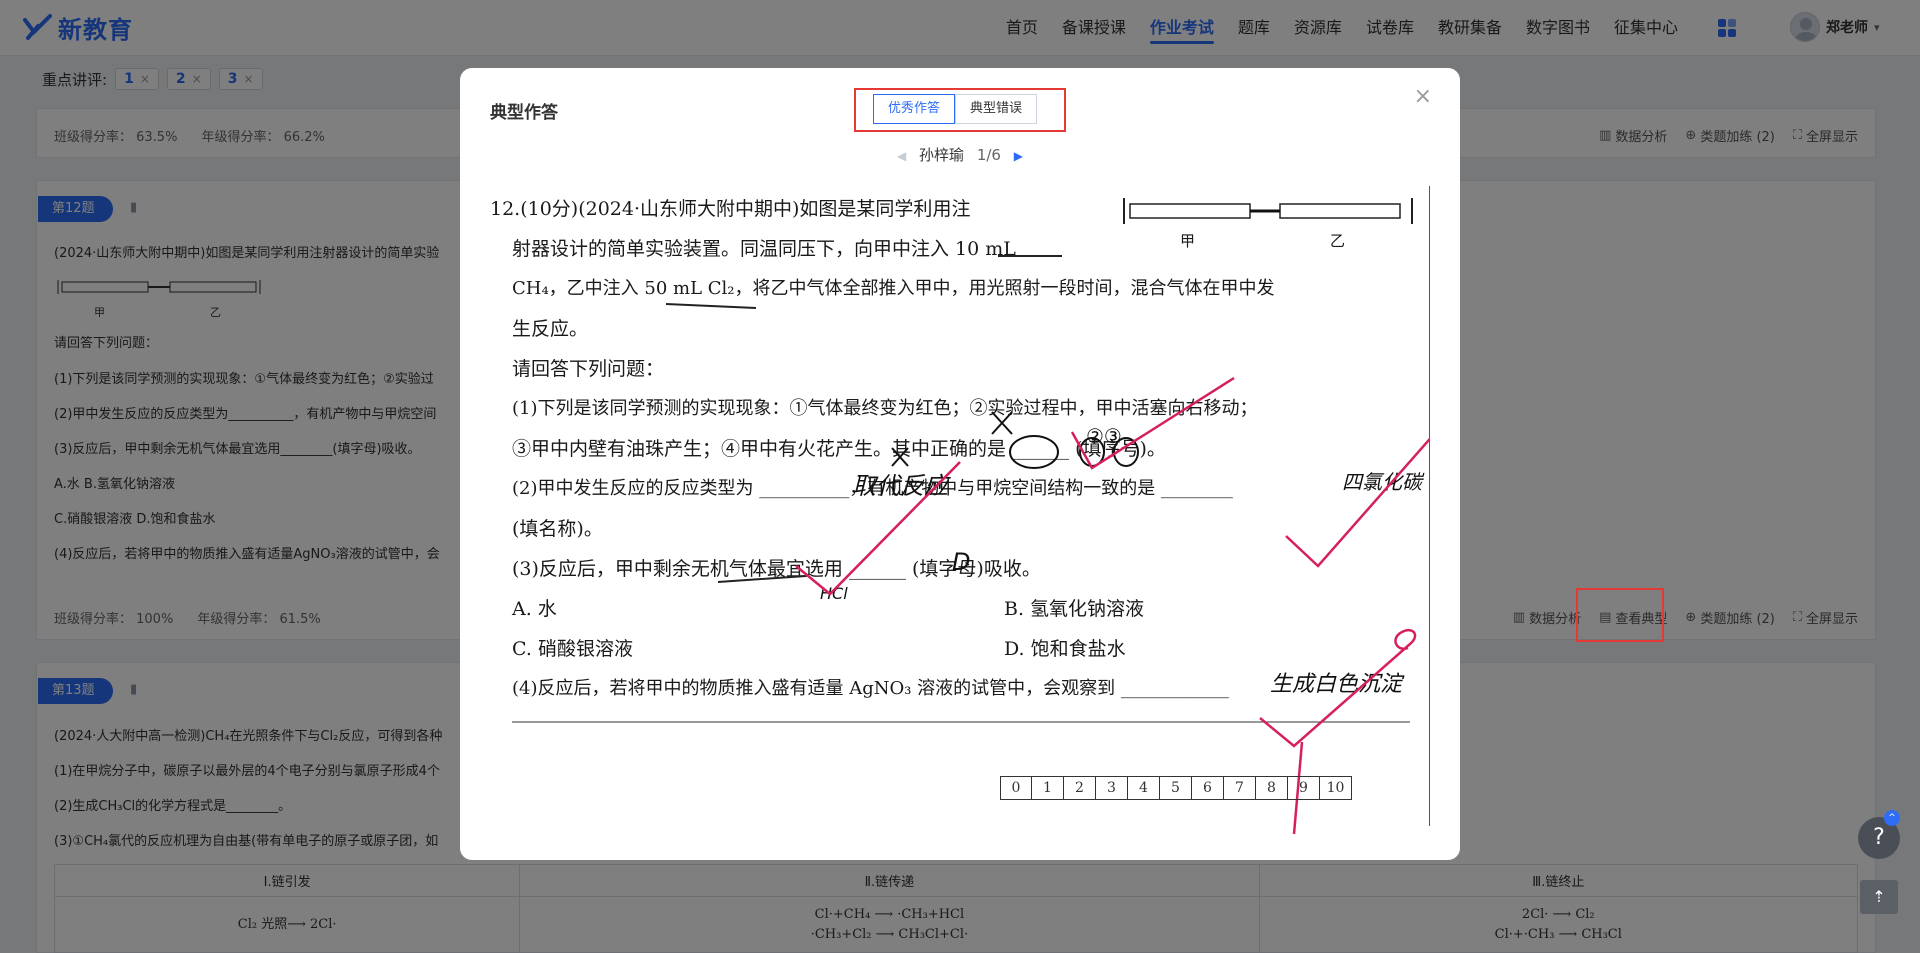  I want to click on student-pager: ◀ 孙梓瑜 1/6 ▶, so click(960, 154).